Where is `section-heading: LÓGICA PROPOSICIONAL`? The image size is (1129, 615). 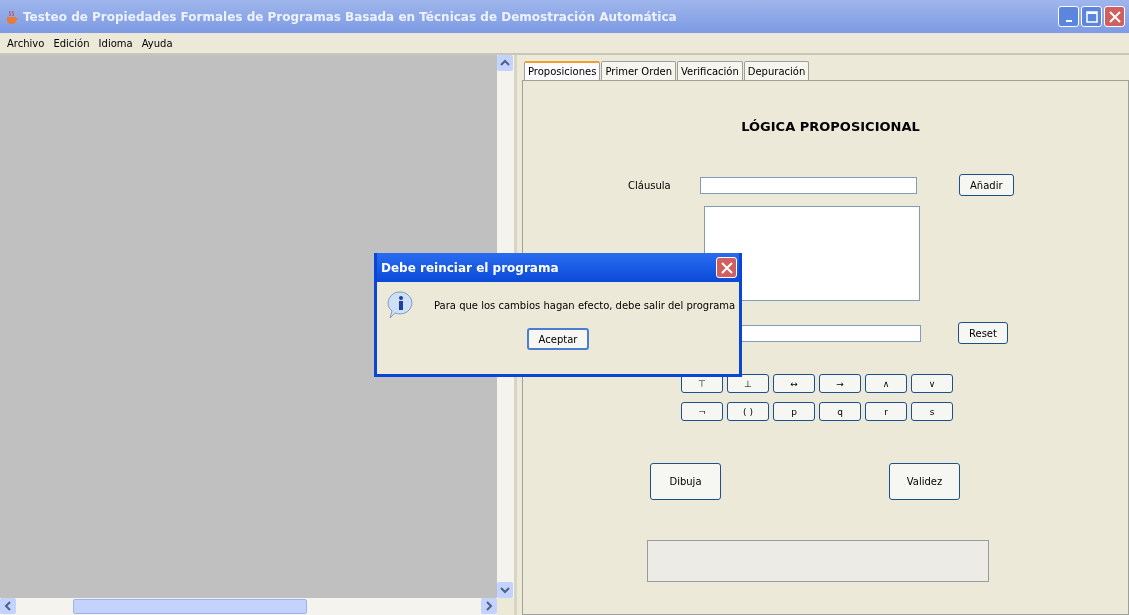 section-heading: LÓGICA PROPOSICIONAL is located at coordinates (830, 126).